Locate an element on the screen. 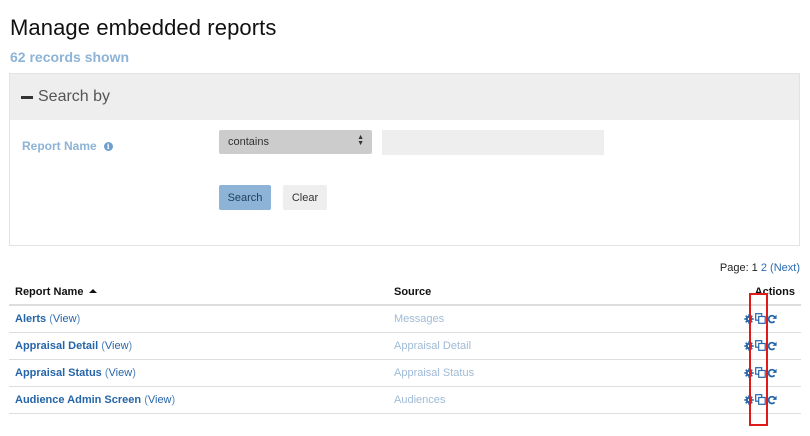  minus-icon is located at coordinates (27, 97).